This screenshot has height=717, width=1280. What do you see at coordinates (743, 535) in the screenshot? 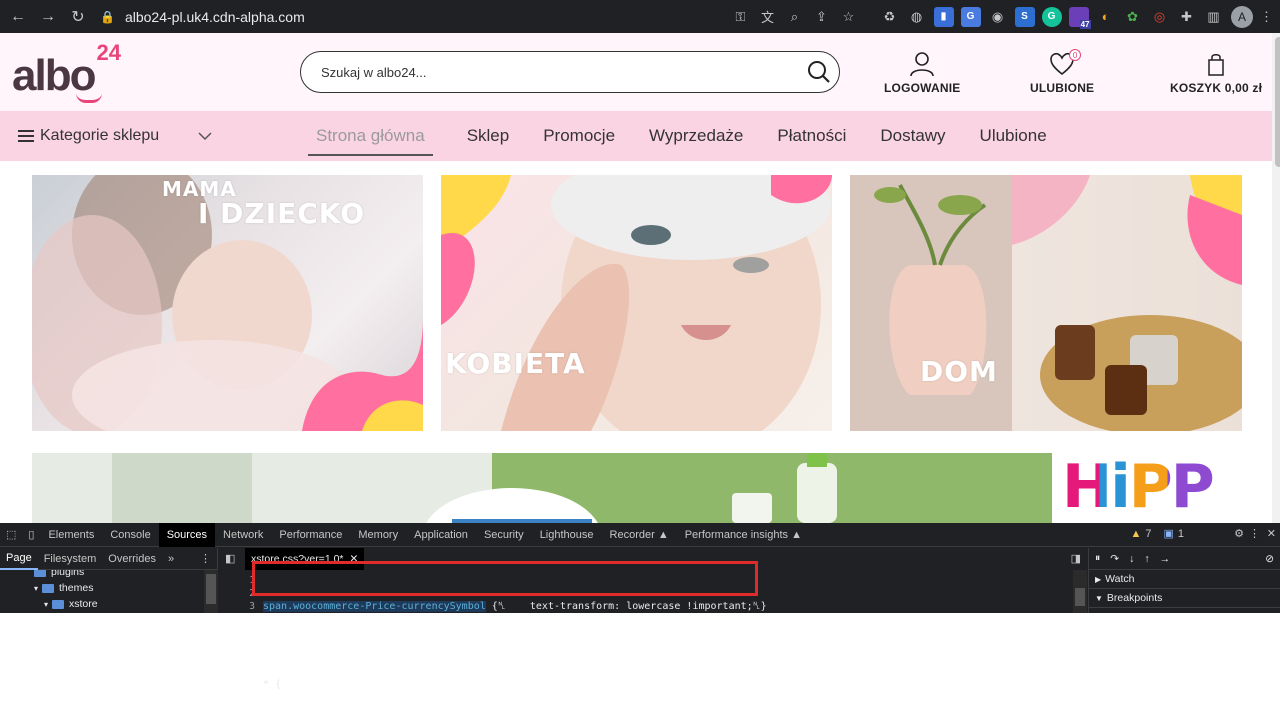
I see `devtools-tab-performance-insights: Performance insights ▲` at bounding box center [743, 535].